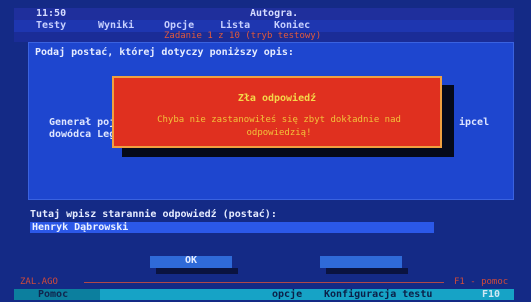 The image size is (531, 302). I want to click on menu-item-testy: Testy, so click(51, 26).